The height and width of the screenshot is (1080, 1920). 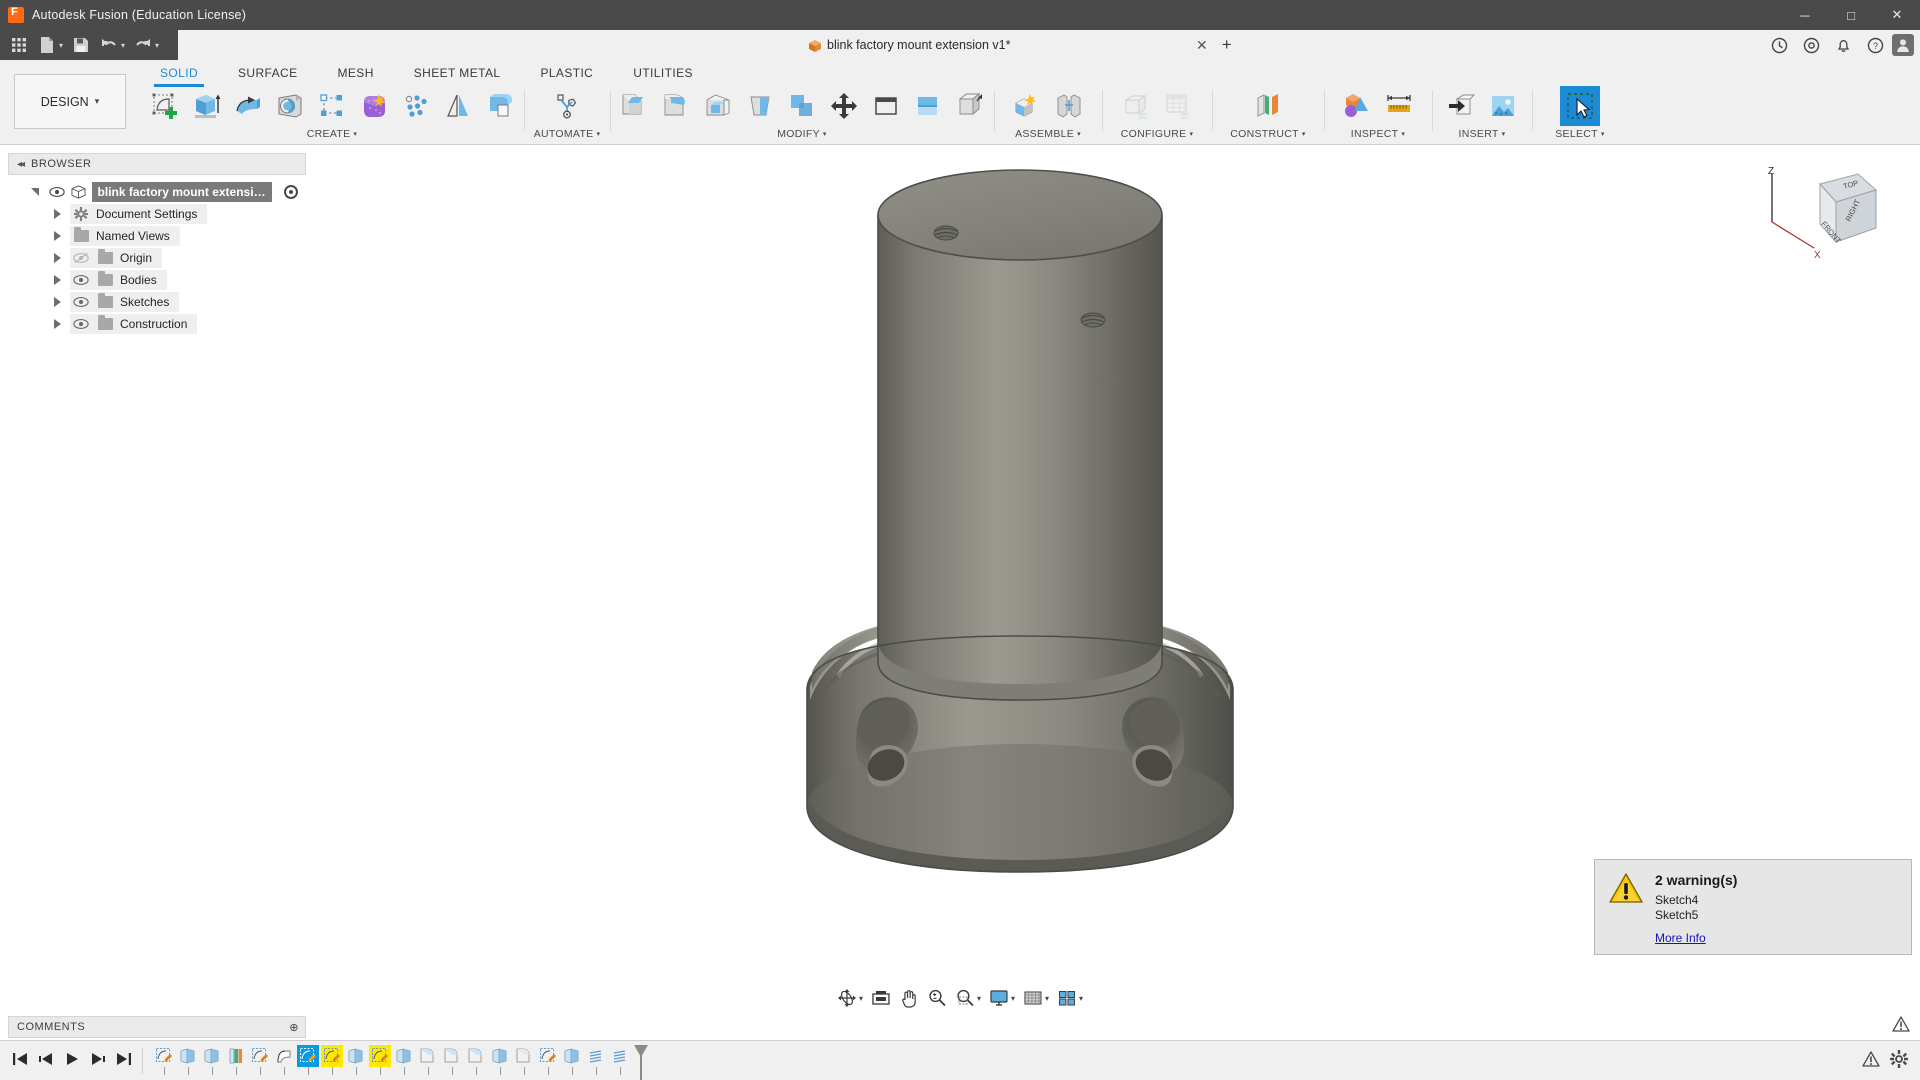 What do you see at coordinates (206, 106) in the screenshot?
I see `extrude-icon` at bounding box center [206, 106].